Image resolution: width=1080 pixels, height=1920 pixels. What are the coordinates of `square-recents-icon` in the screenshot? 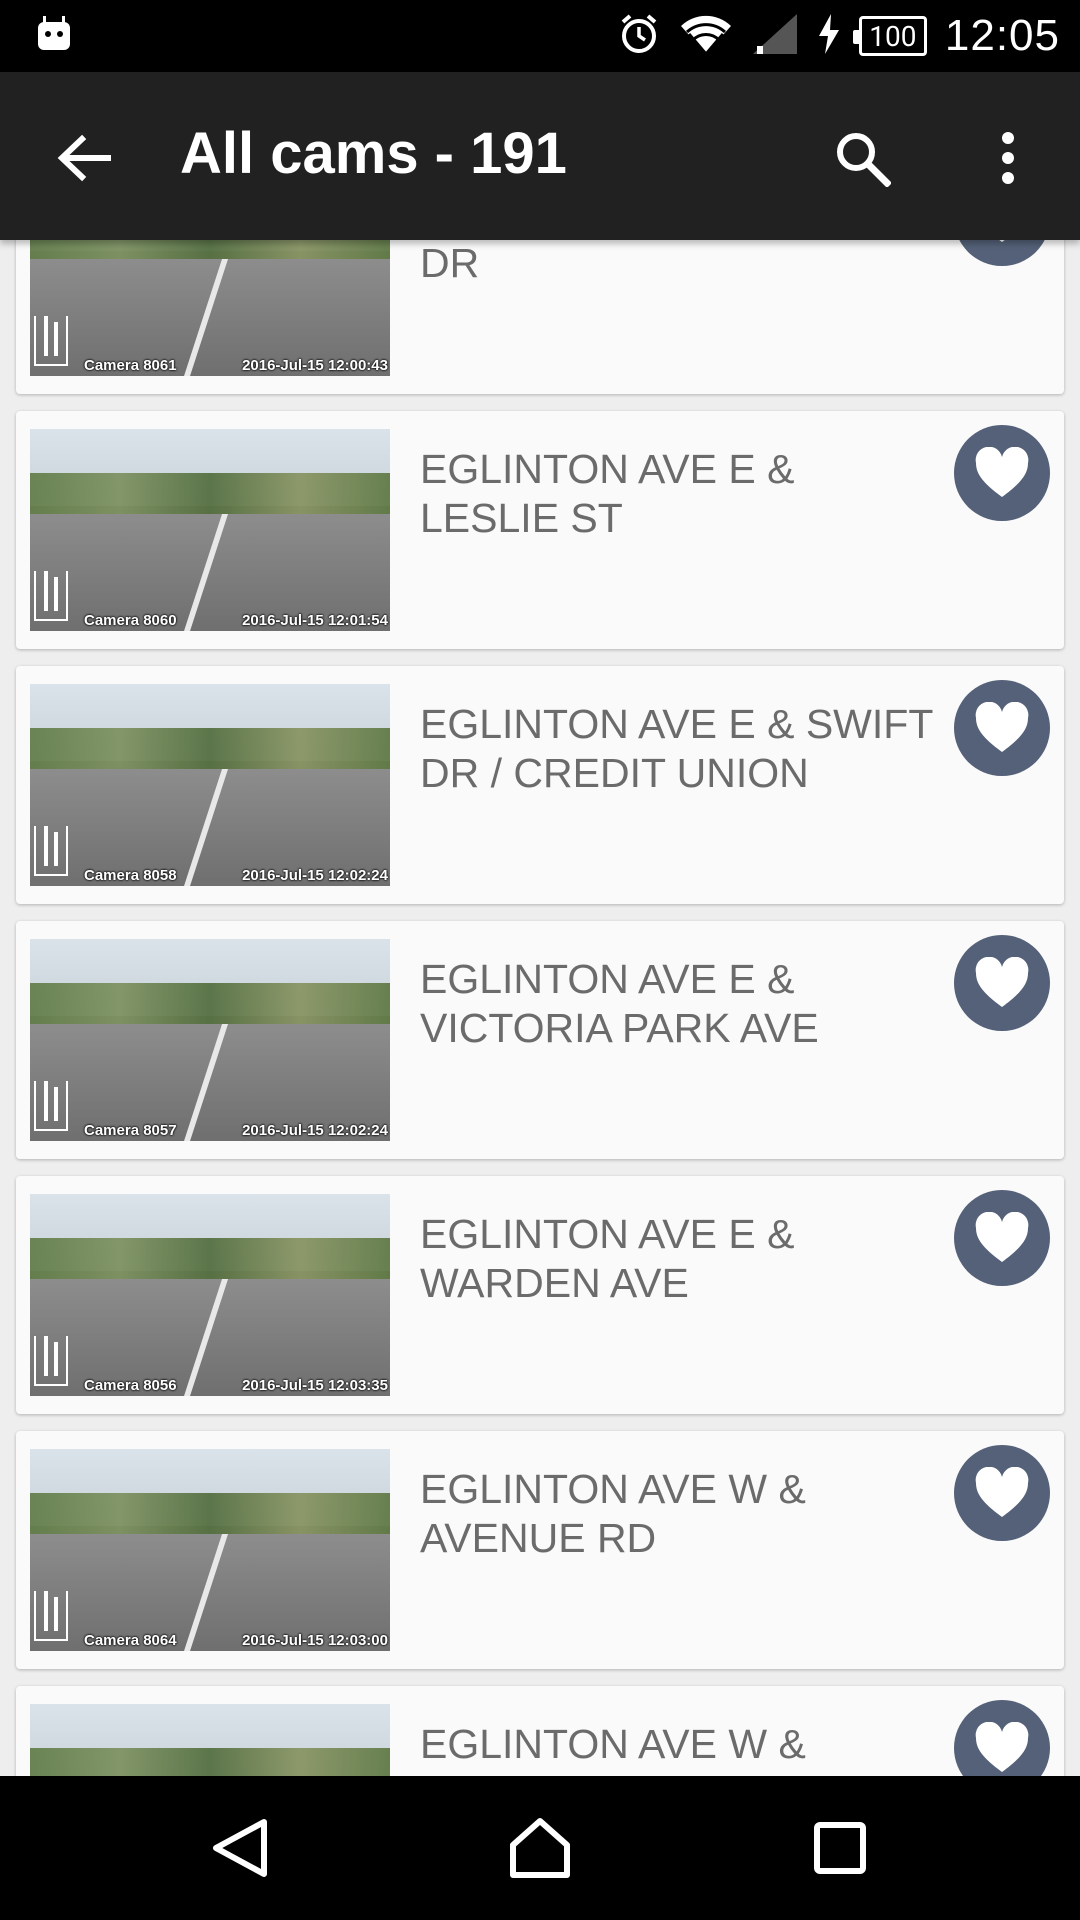 It's located at (840, 1848).